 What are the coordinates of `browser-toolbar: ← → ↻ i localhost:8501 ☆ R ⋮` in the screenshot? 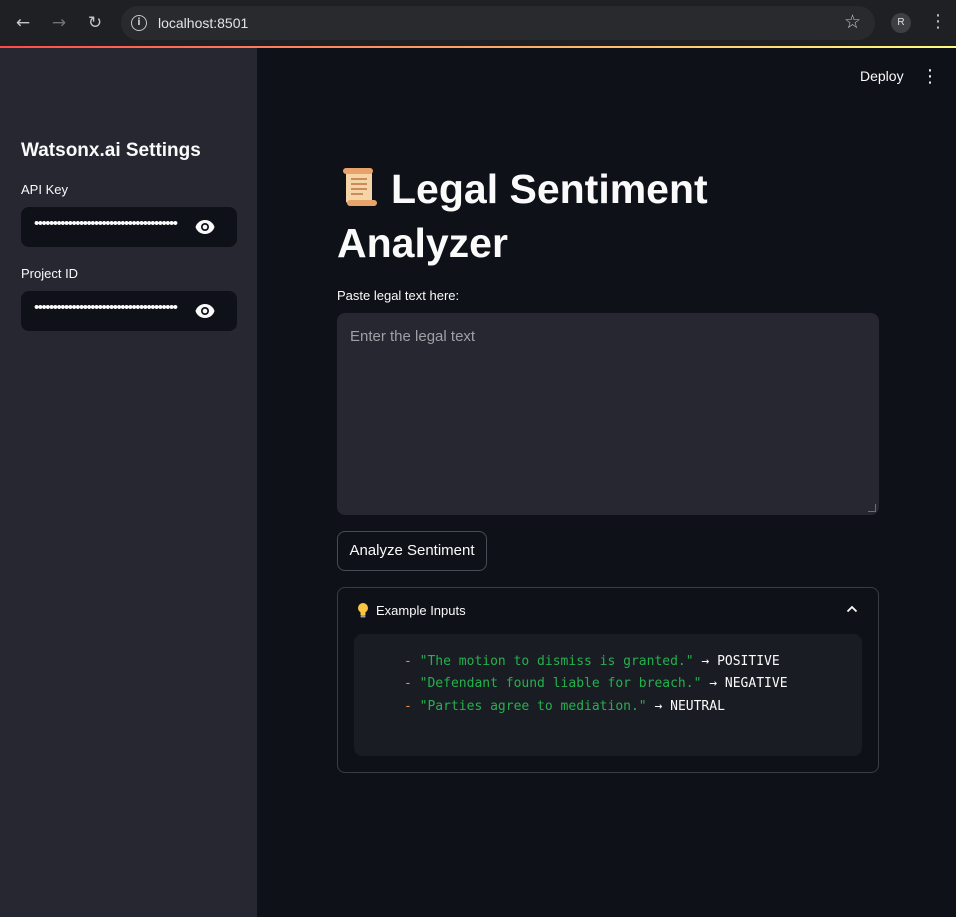 It's located at (478, 23).